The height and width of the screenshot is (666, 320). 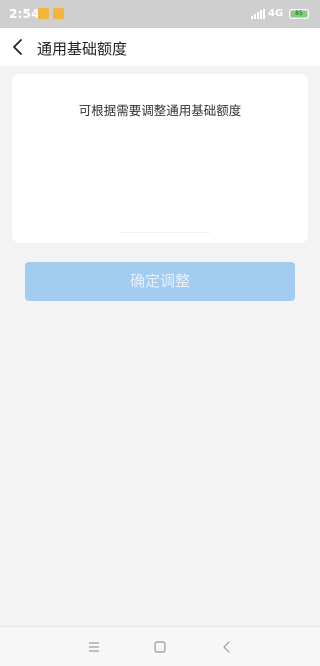 What do you see at coordinates (24, 14) in the screenshot?
I see `status-time: 2:54` at bounding box center [24, 14].